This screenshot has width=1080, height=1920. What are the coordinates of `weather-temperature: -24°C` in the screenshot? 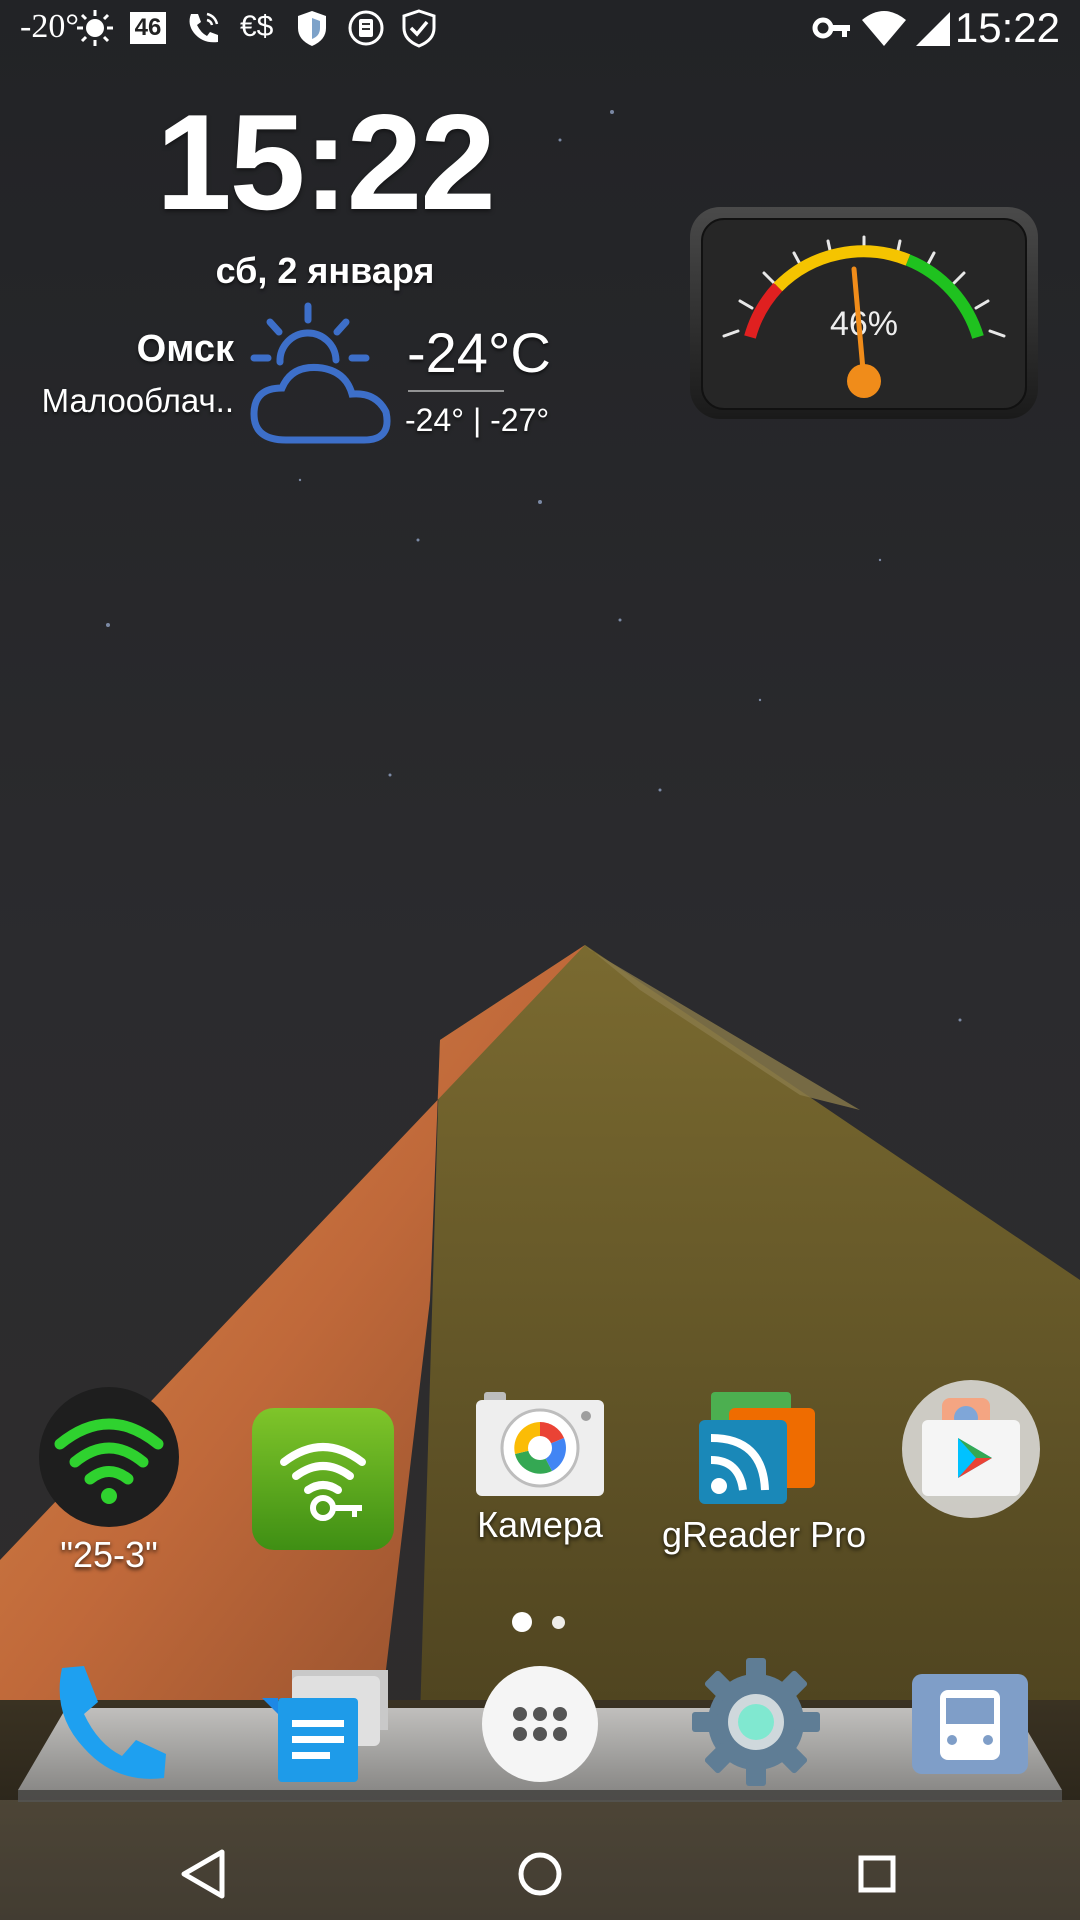 It's located at (479, 352).